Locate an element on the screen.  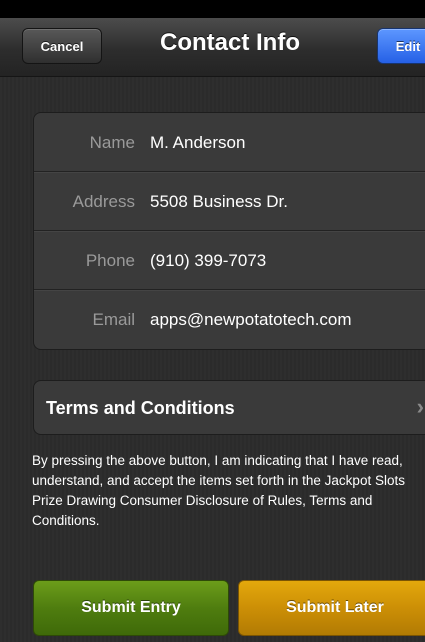
contact-row-name: Name M. Anderson is located at coordinates (229, 142).